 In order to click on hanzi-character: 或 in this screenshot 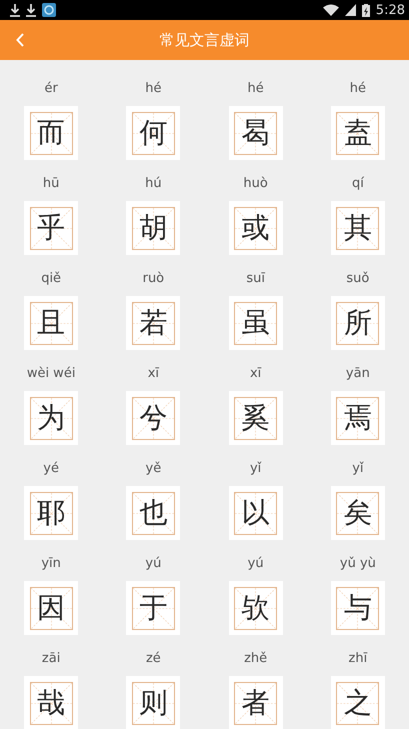, I will do `click(256, 228)`.